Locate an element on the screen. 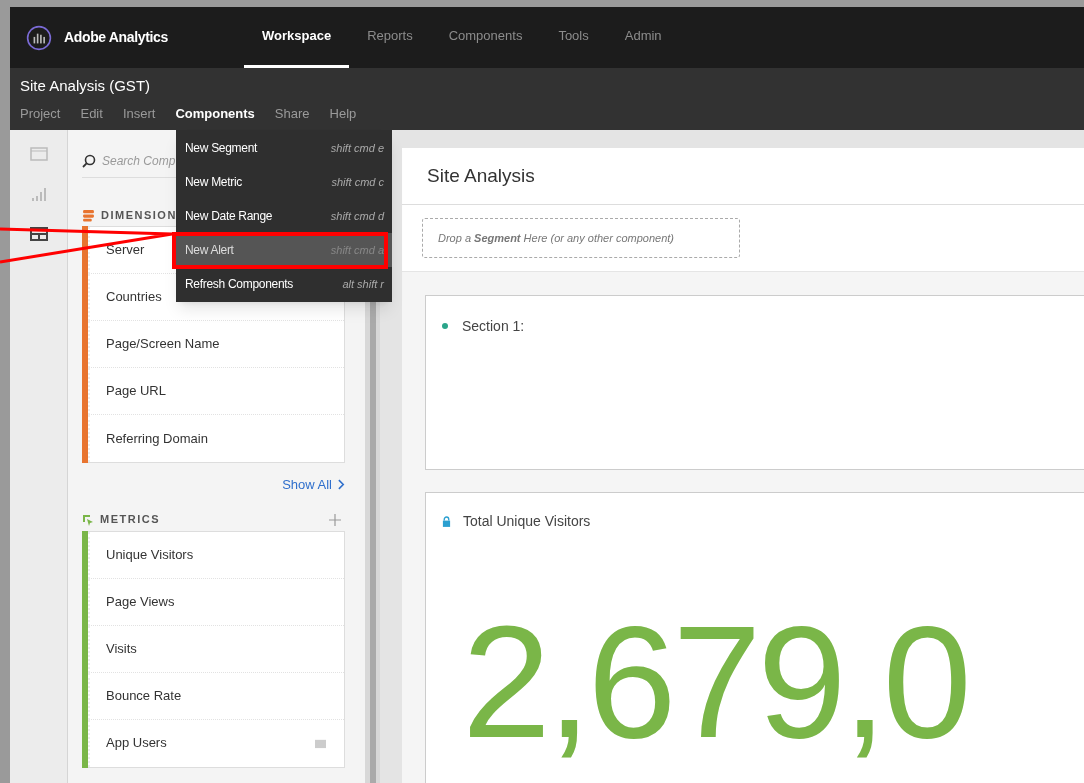  panel-title: Site Analysis is located at coordinates (481, 175).